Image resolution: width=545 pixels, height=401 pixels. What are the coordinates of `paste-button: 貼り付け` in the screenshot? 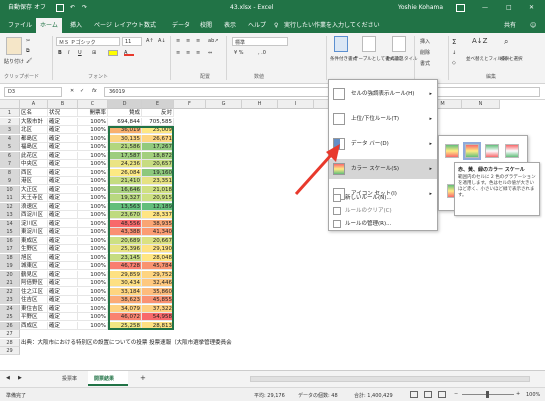 It's located at (14, 61).